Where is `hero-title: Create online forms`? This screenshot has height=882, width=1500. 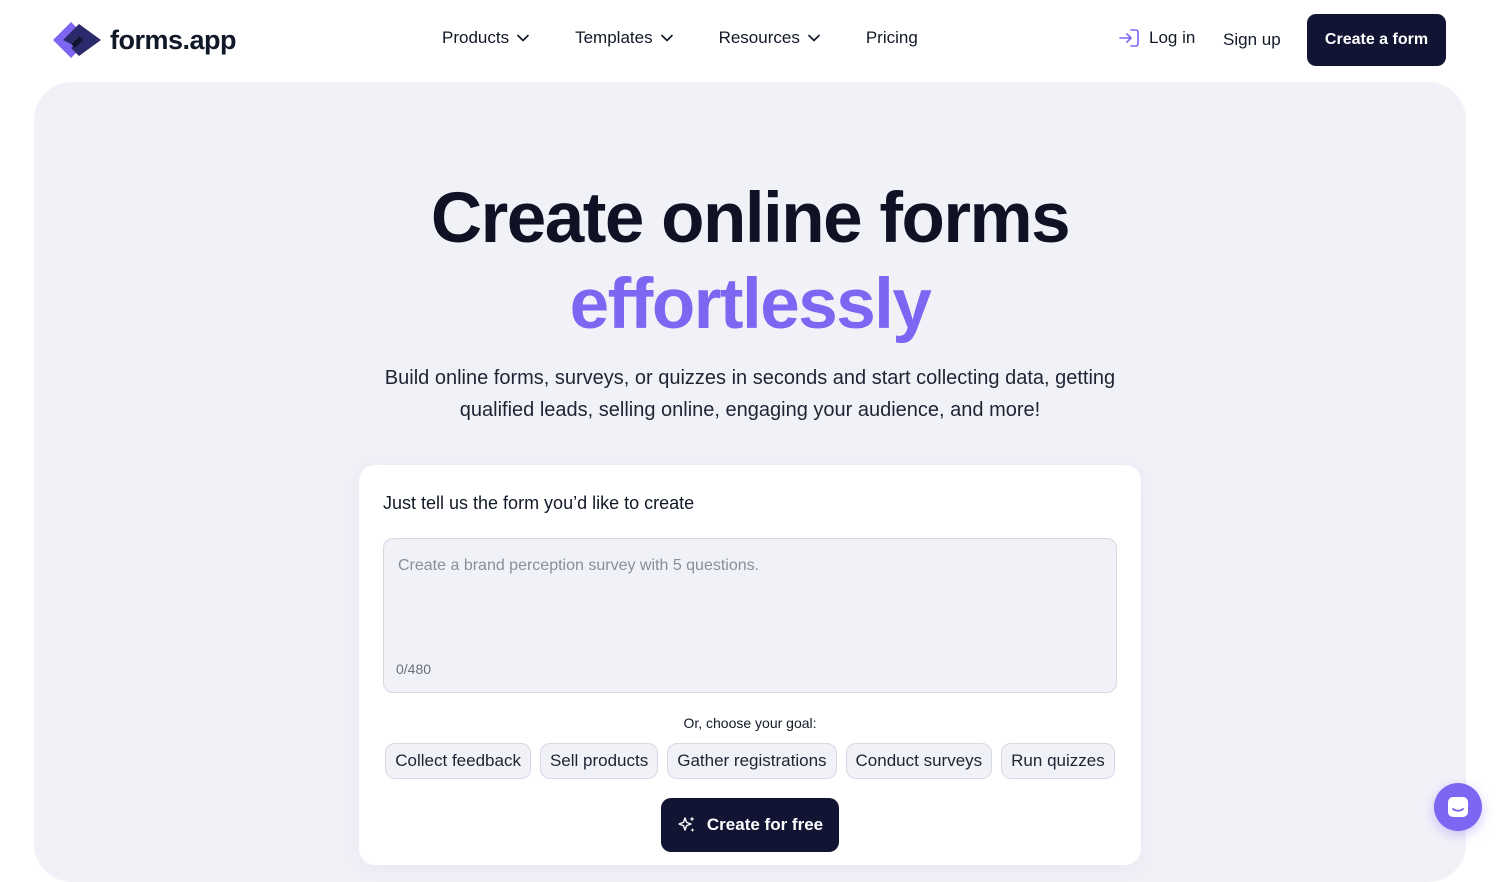
hero-title: Create online forms is located at coordinates (750, 218).